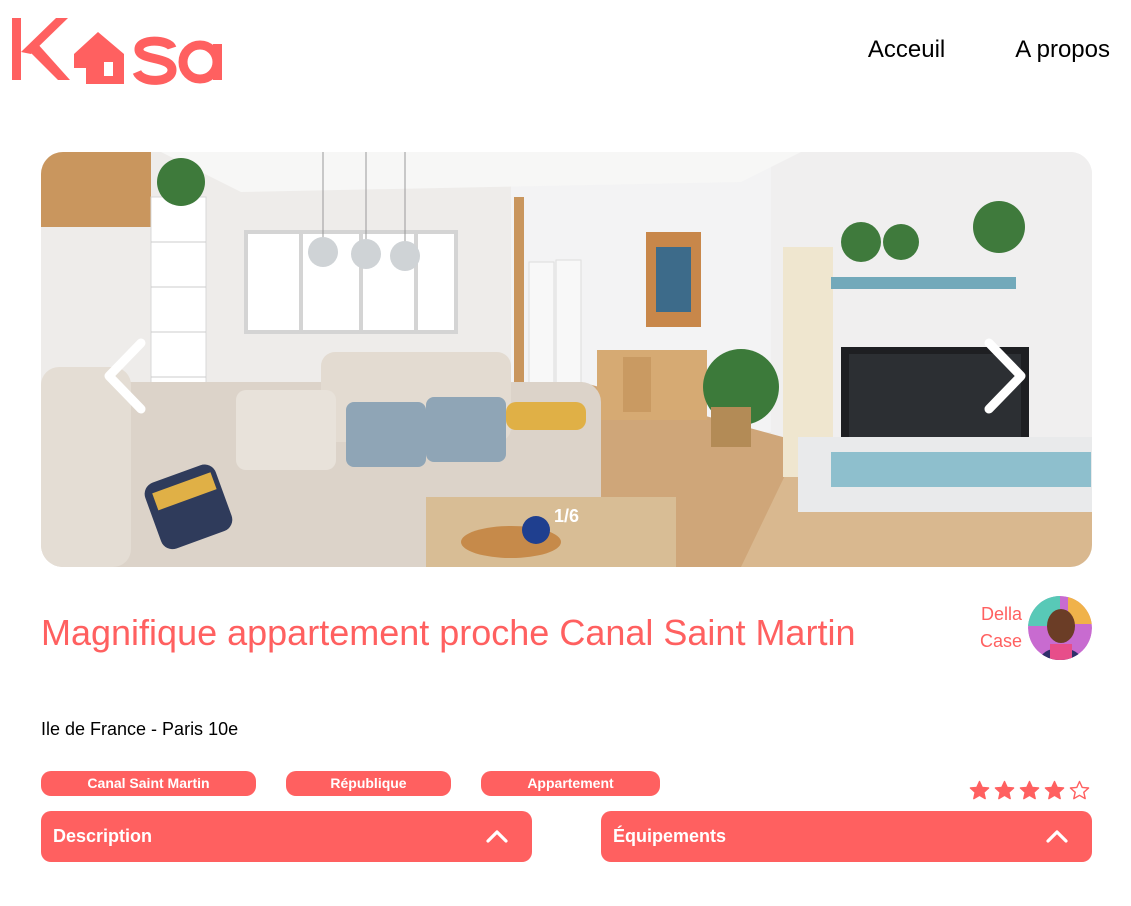 This screenshot has height=906, width=1131. What do you see at coordinates (906, 50) in the screenshot?
I see `nav-link-home: Acceuil` at bounding box center [906, 50].